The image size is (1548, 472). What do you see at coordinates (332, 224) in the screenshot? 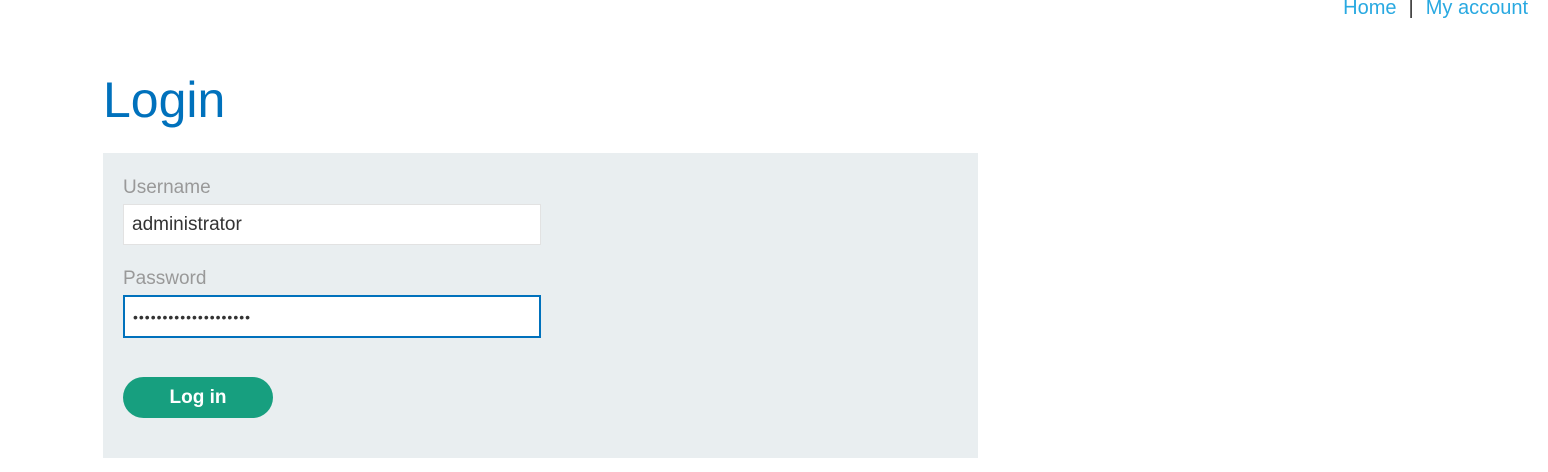
I see `username-input` at bounding box center [332, 224].